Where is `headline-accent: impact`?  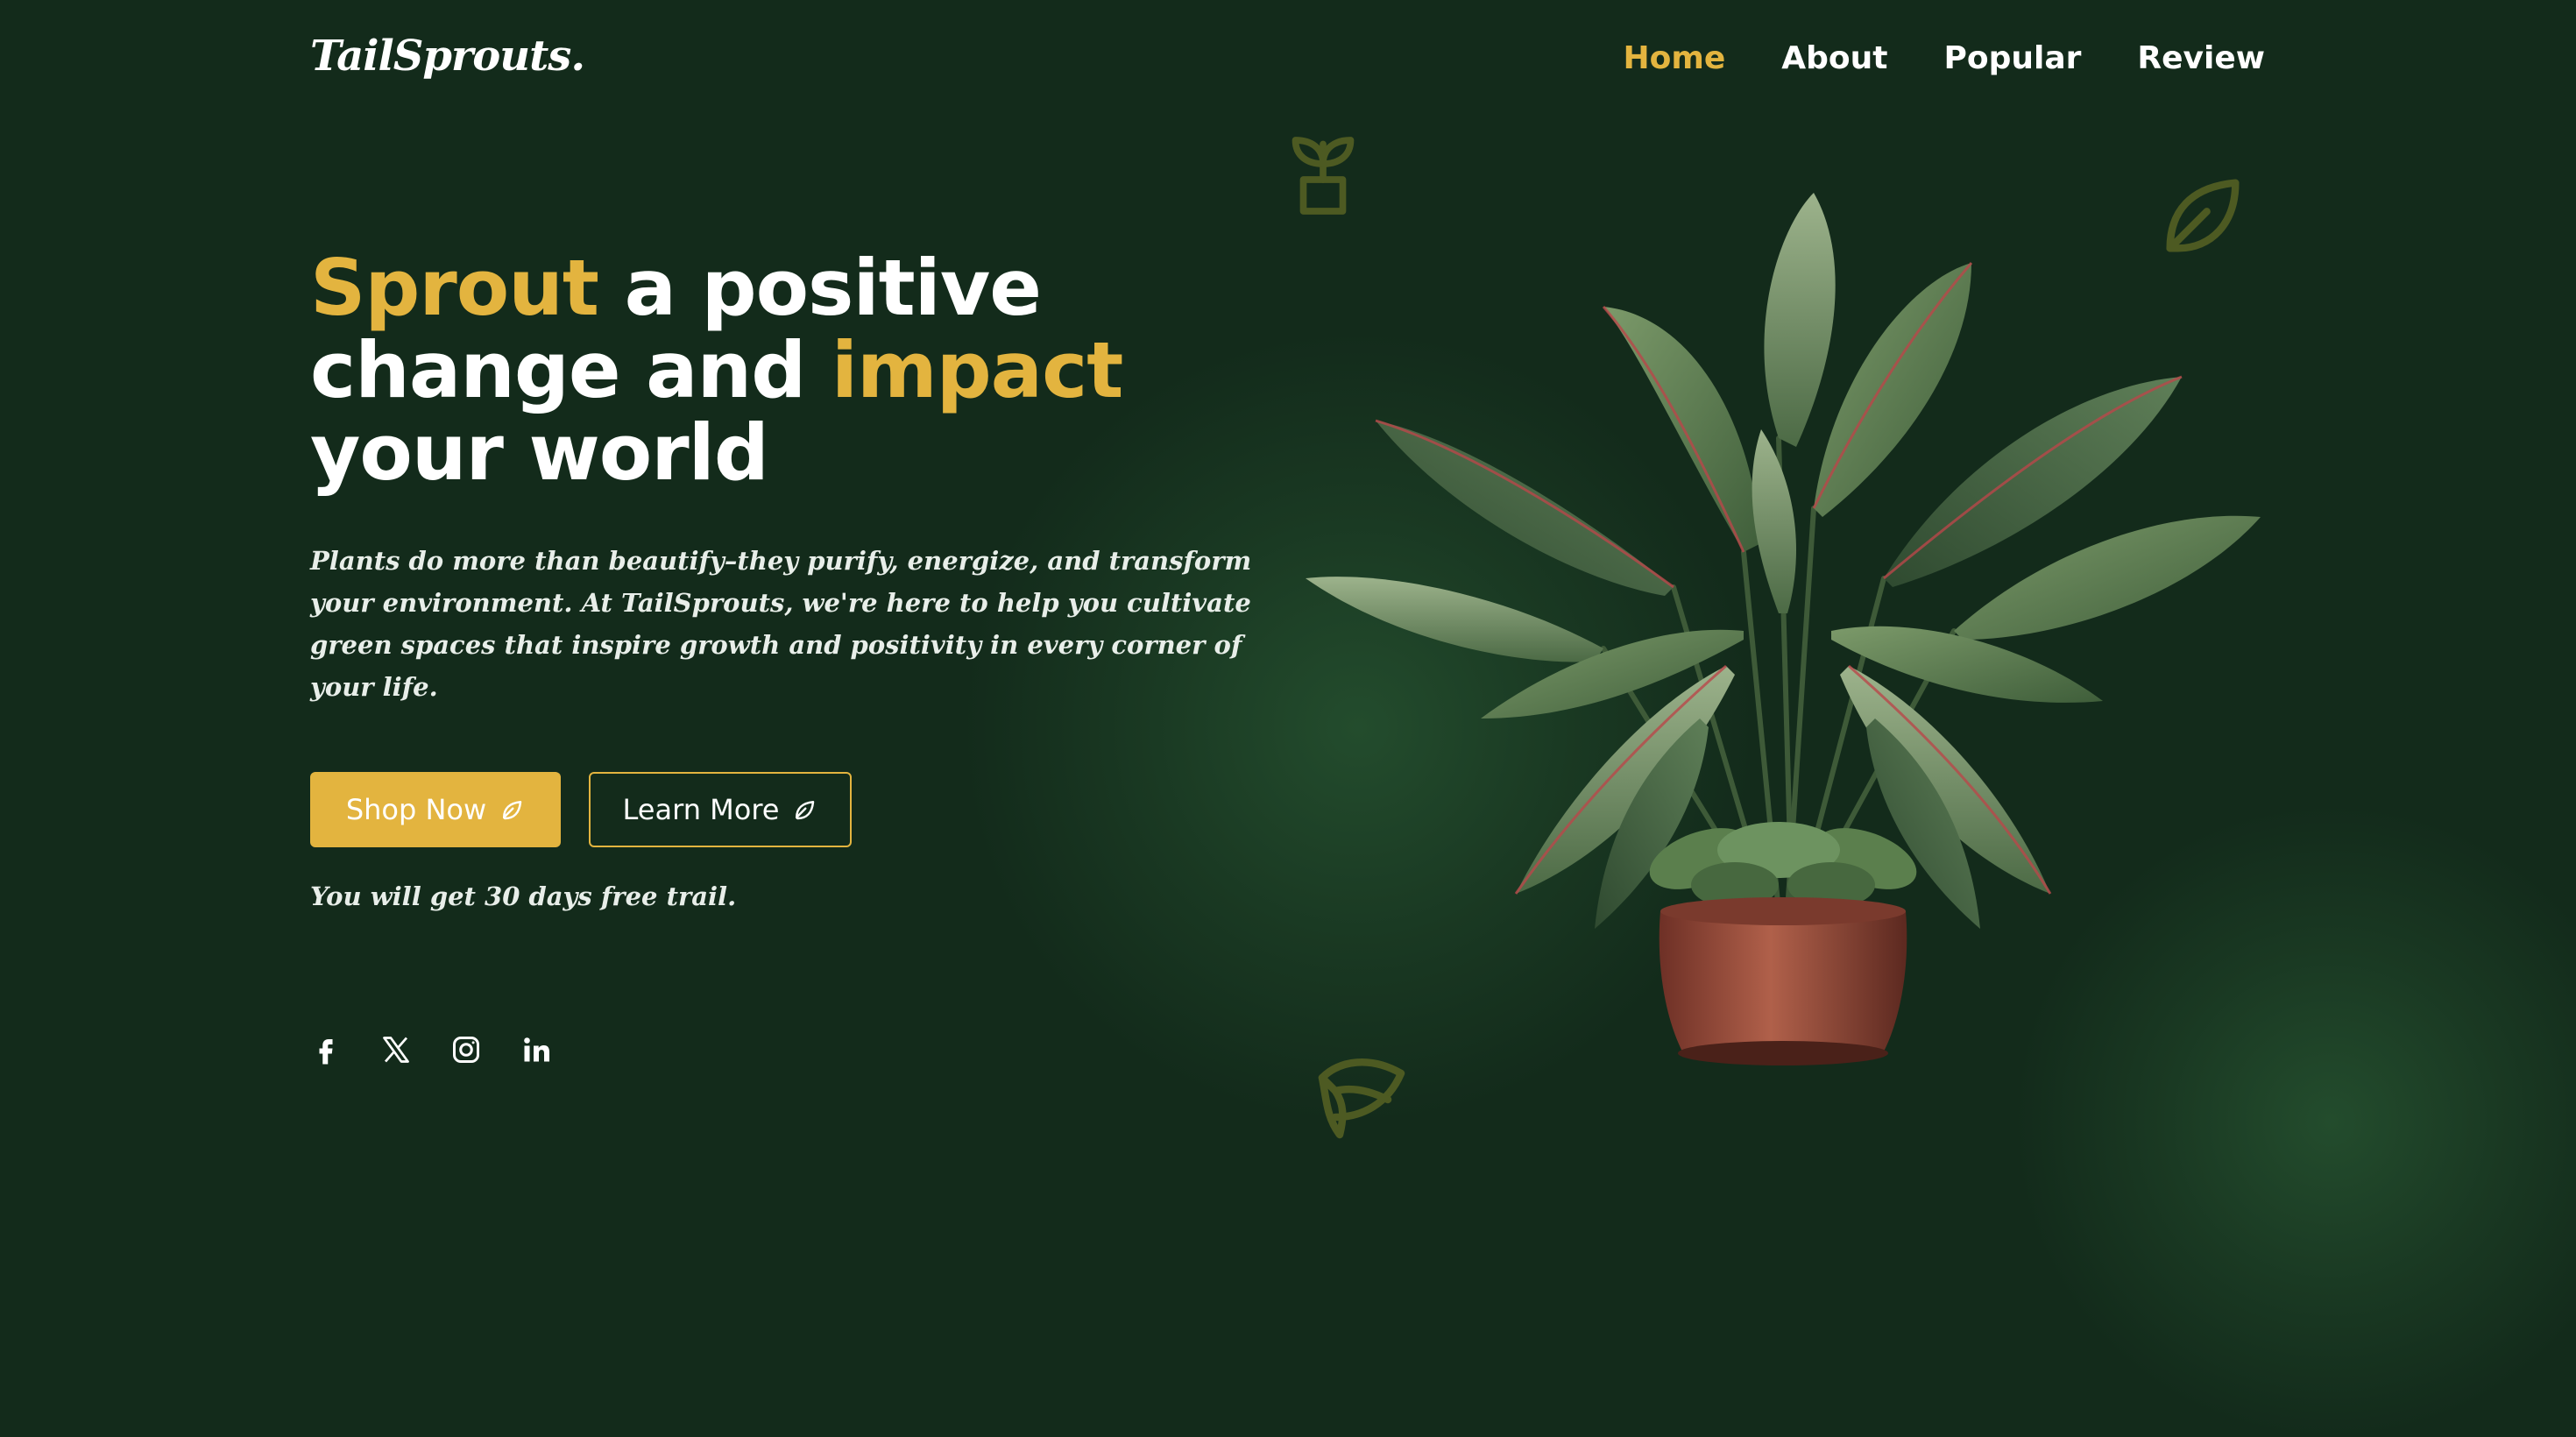 headline-accent: impact is located at coordinates (977, 370).